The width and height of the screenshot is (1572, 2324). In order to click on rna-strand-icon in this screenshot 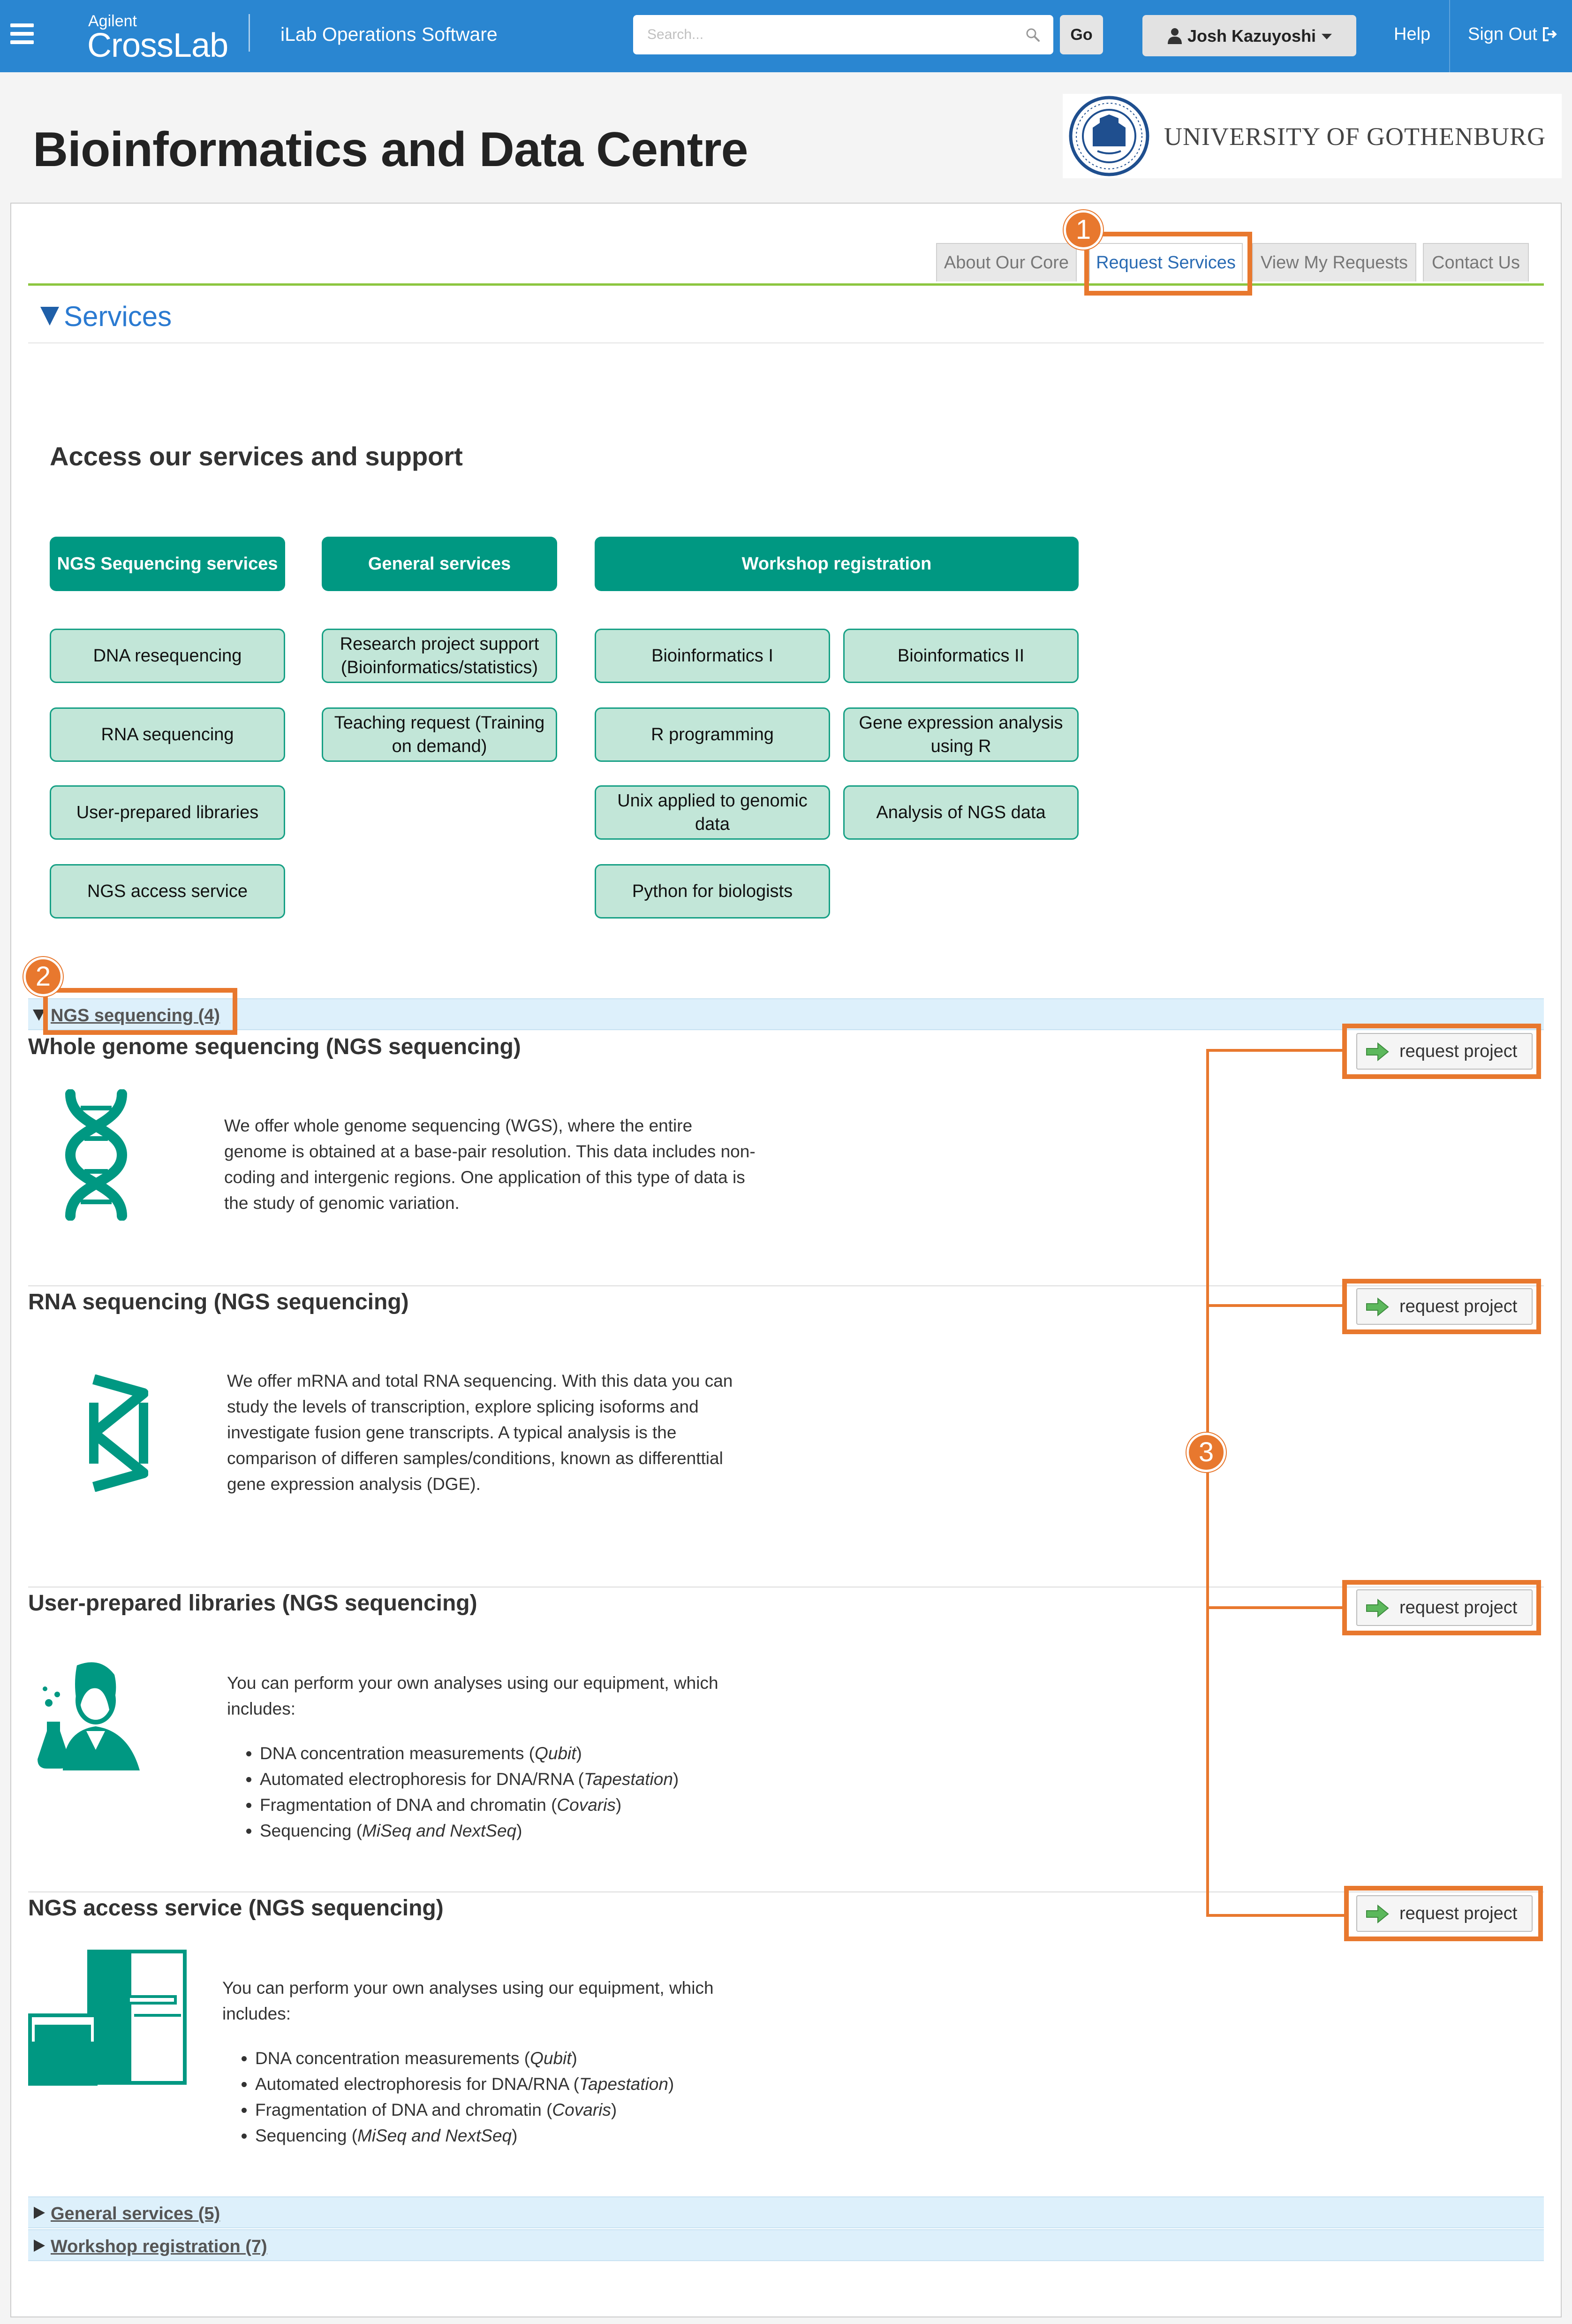, I will do `click(118, 1433)`.